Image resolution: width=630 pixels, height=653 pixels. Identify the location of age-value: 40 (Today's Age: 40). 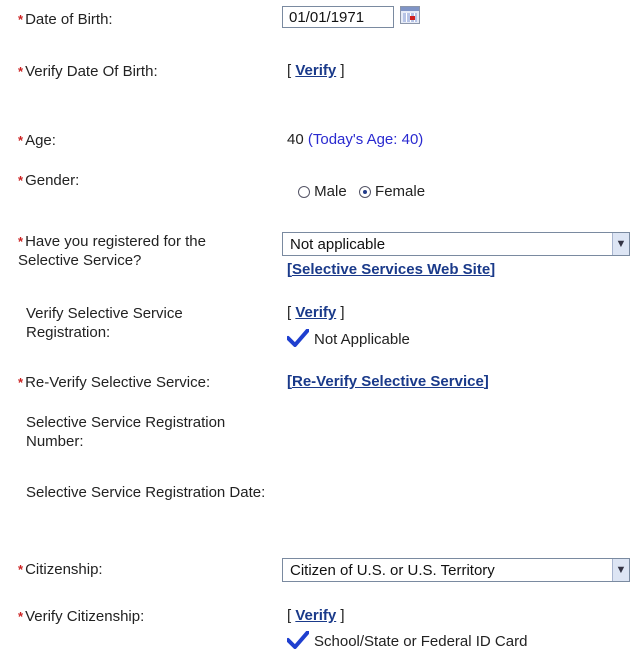
(355, 139).